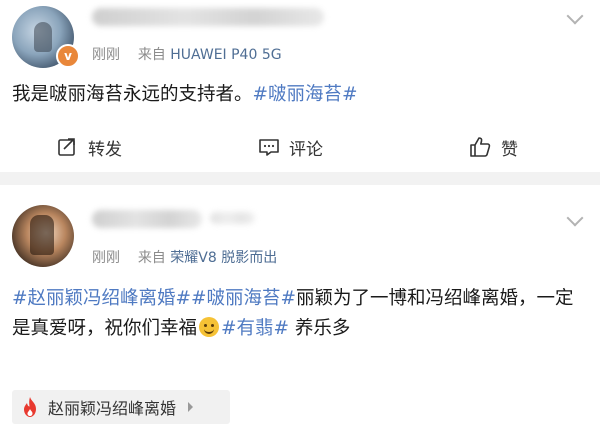 Image resolution: width=600 pixels, height=433 pixels. I want to click on like-icon, so click(480, 147).